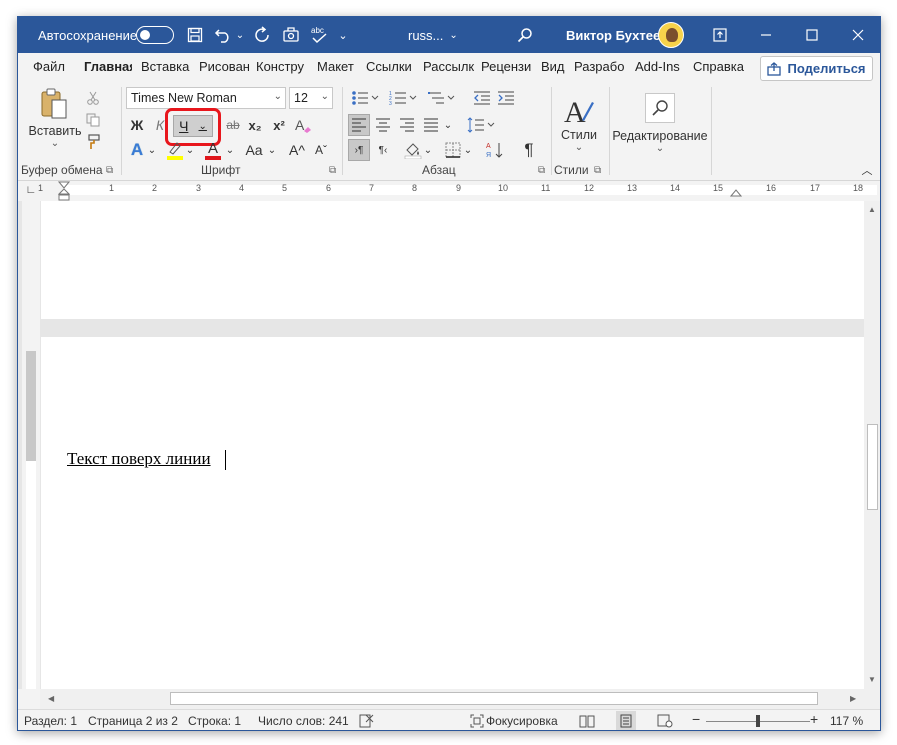 The image size is (897, 745). Describe the element at coordinates (506, 98) in the screenshot. I see `increase-indent-icon` at that location.